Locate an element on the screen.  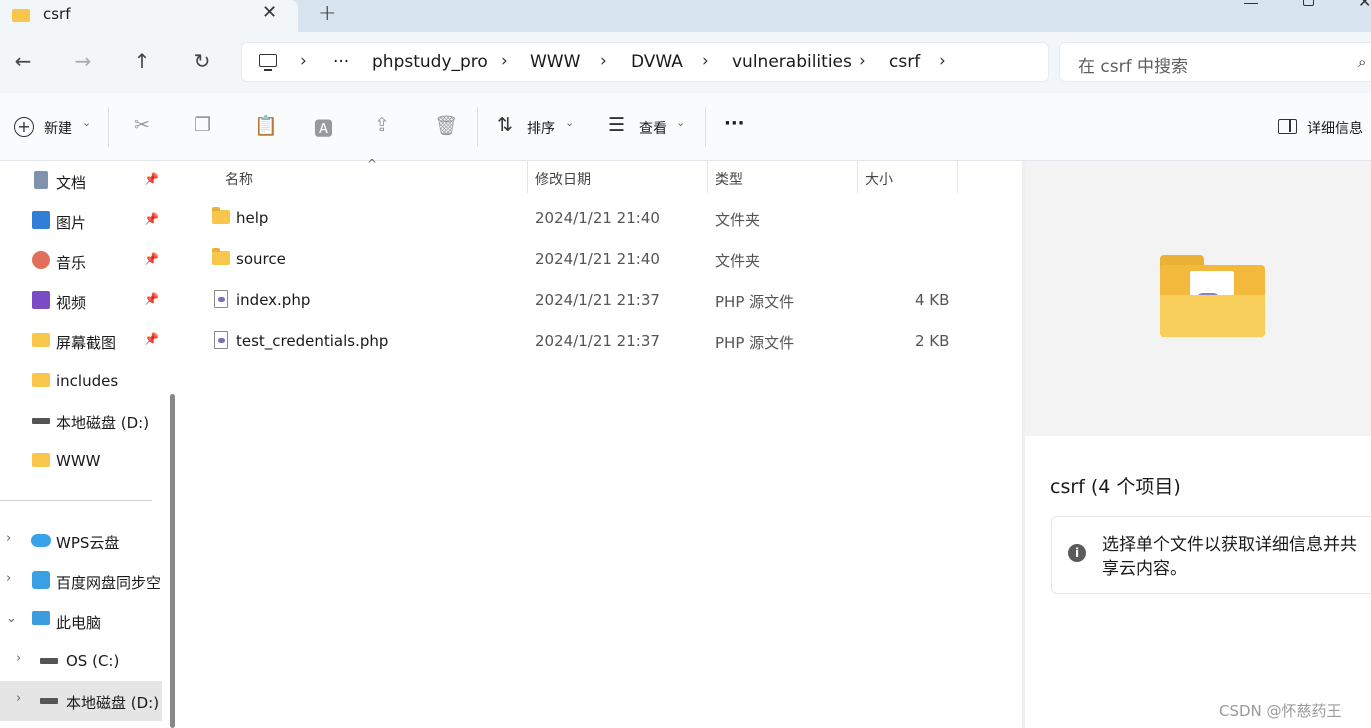
sidebar-item-wps-cloud: › WPS云盘 is located at coordinates (81, 541).